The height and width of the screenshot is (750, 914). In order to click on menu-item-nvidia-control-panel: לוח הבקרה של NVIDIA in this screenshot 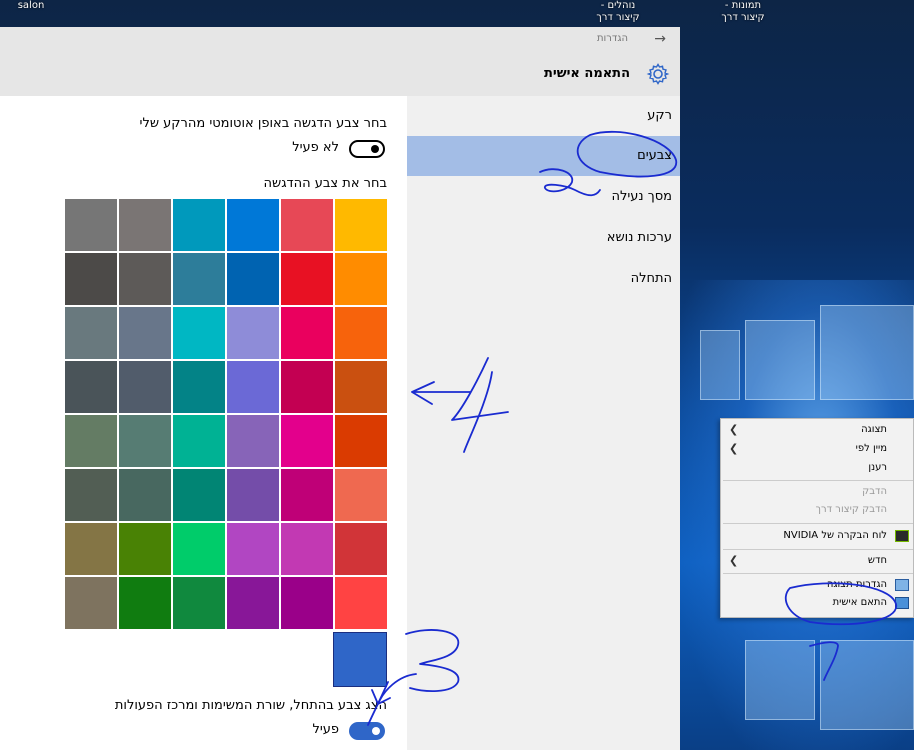, I will do `click(835, 535)`.